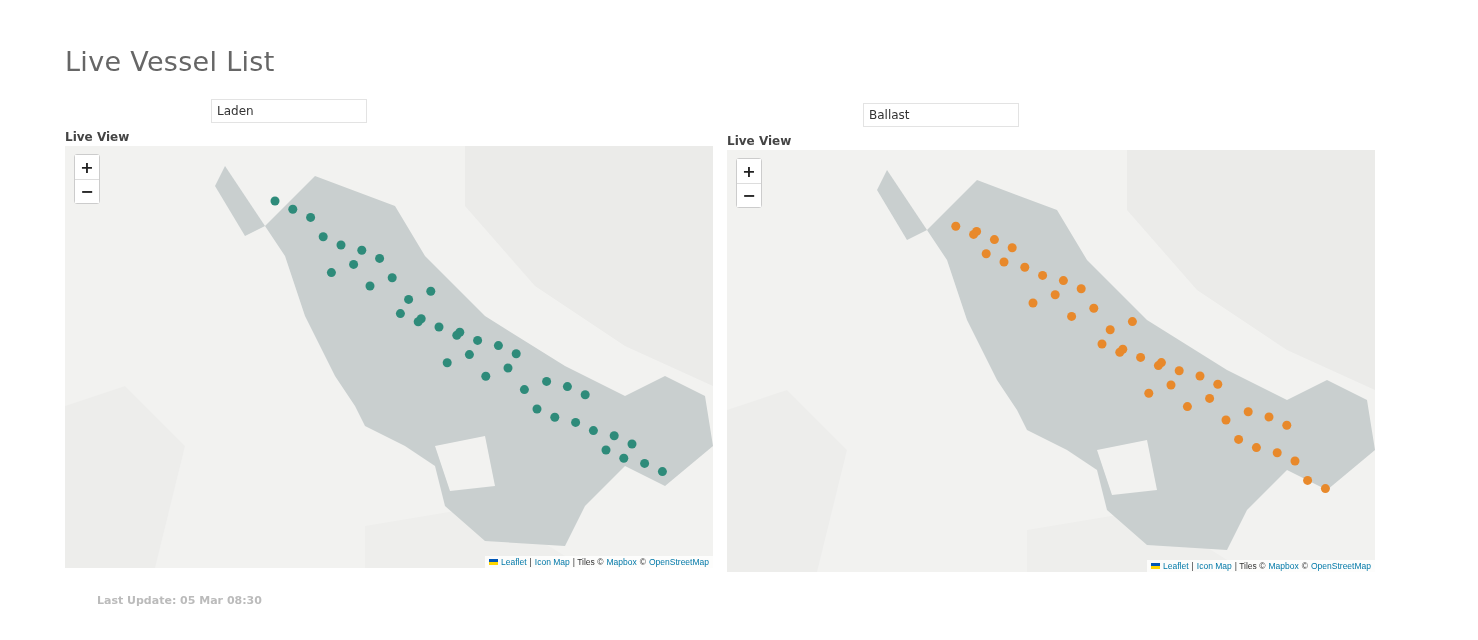 Image resolution: width=1478 pixels, height=640 pixels. I want to click on last-update-text: Last Update: 05 Mar 08:30, so click(180, 600).